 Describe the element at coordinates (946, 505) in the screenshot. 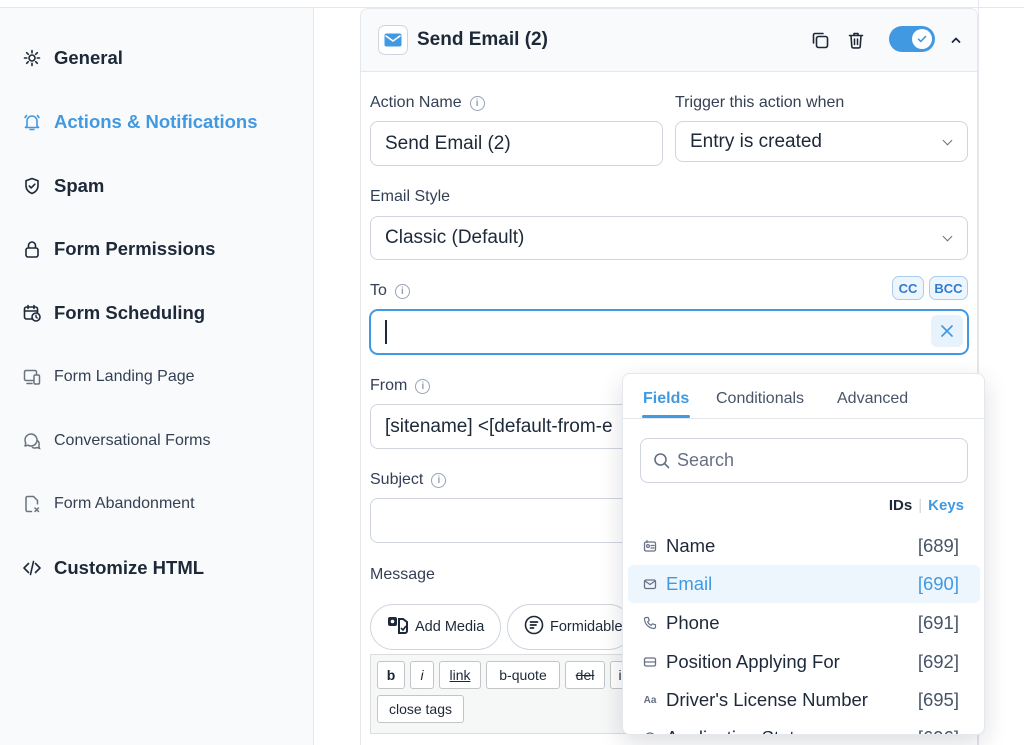

I see `keys-toggle: Keys` at that location.